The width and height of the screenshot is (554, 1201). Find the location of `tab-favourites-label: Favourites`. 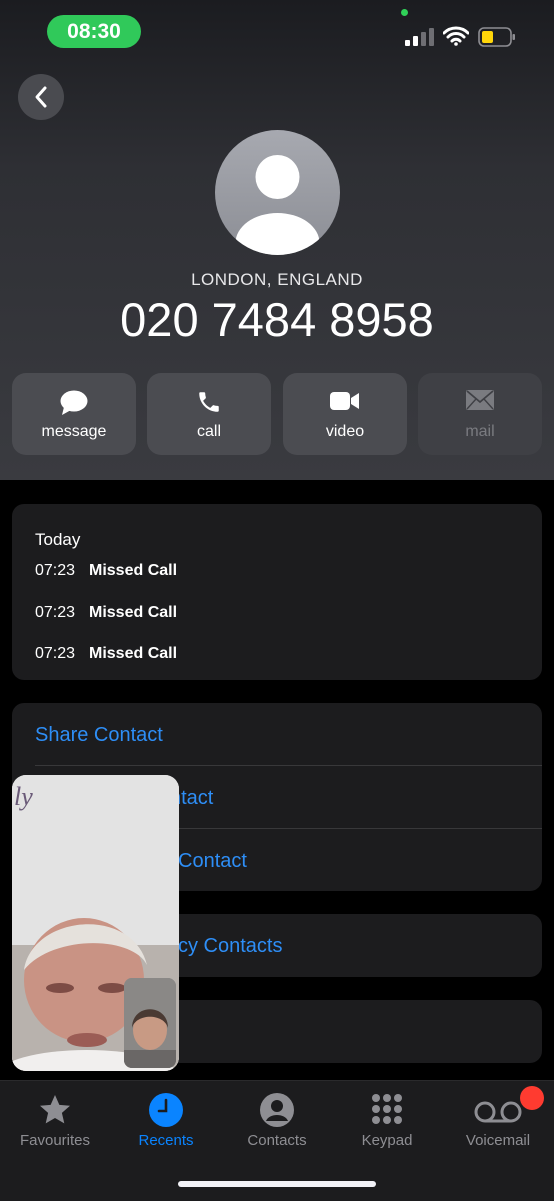

tab-favourites-label: Favourites is located at coordinates (55, 1140).